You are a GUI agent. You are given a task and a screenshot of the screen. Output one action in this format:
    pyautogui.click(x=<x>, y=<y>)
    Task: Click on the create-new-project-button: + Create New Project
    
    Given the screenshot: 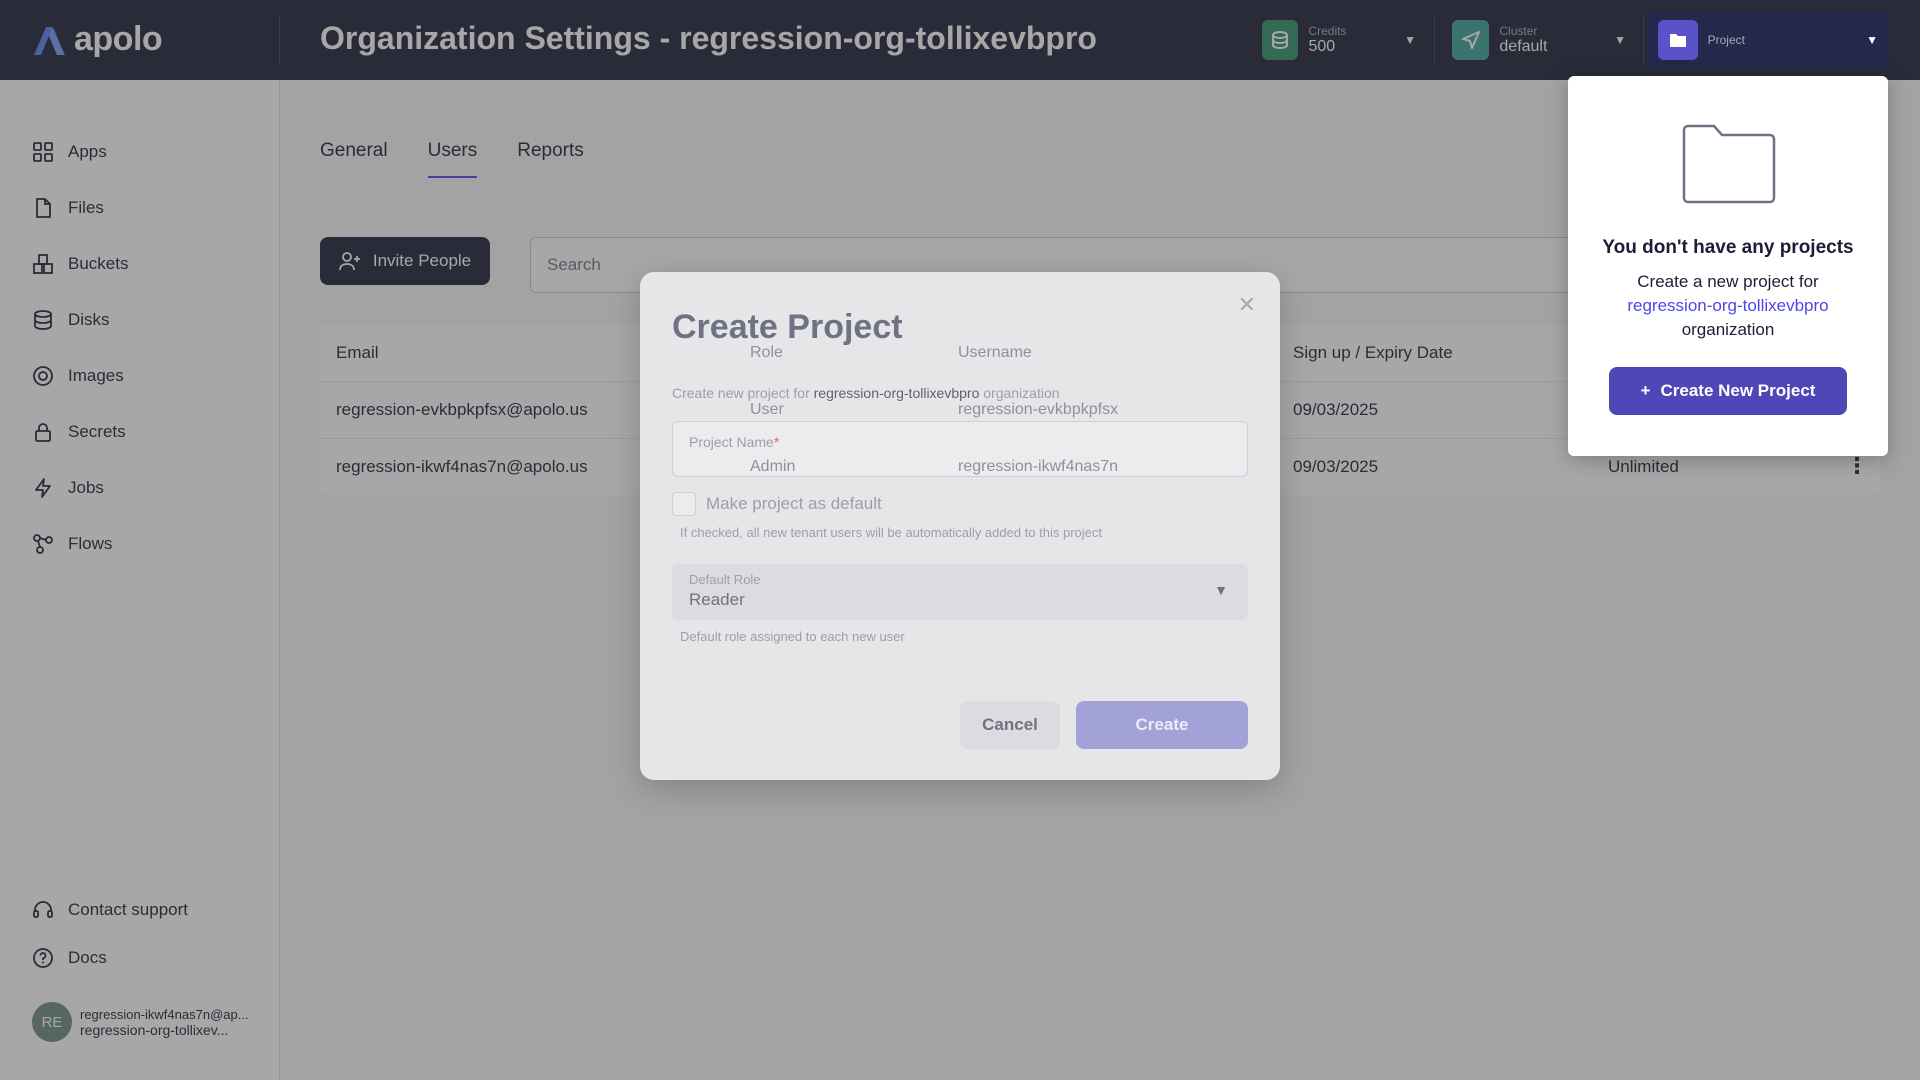 What is the action you would take?
    pyautogui.click(x=1728, y=391)
    